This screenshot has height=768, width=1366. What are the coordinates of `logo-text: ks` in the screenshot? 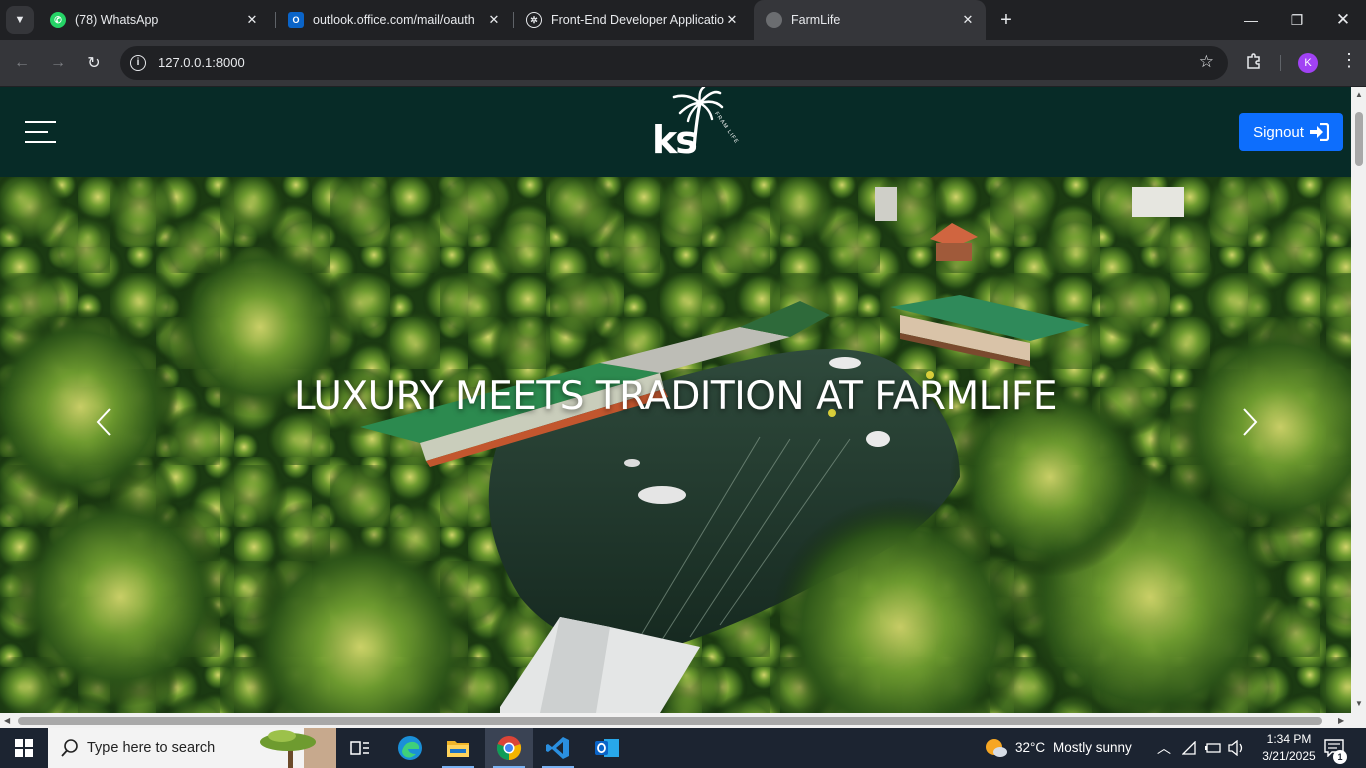 It's located at (675, 140).